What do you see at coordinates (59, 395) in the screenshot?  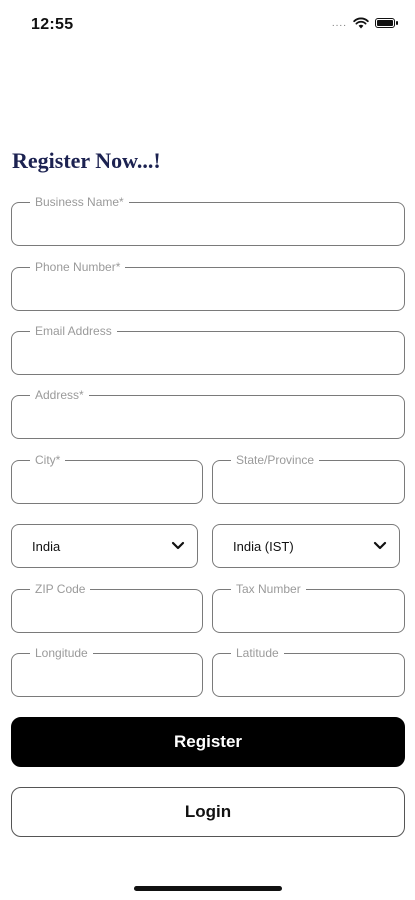 I see `address-label: Address*` at bounding box center [59, 395].